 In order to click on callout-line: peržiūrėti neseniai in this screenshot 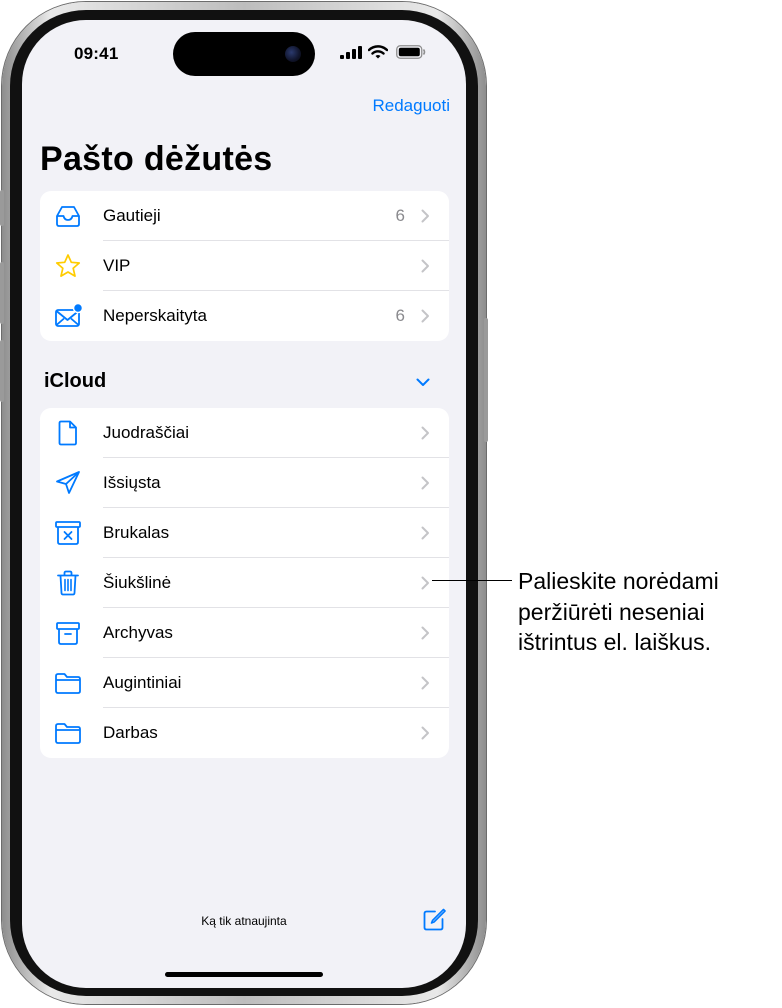, I will do `click(611, 611)`.